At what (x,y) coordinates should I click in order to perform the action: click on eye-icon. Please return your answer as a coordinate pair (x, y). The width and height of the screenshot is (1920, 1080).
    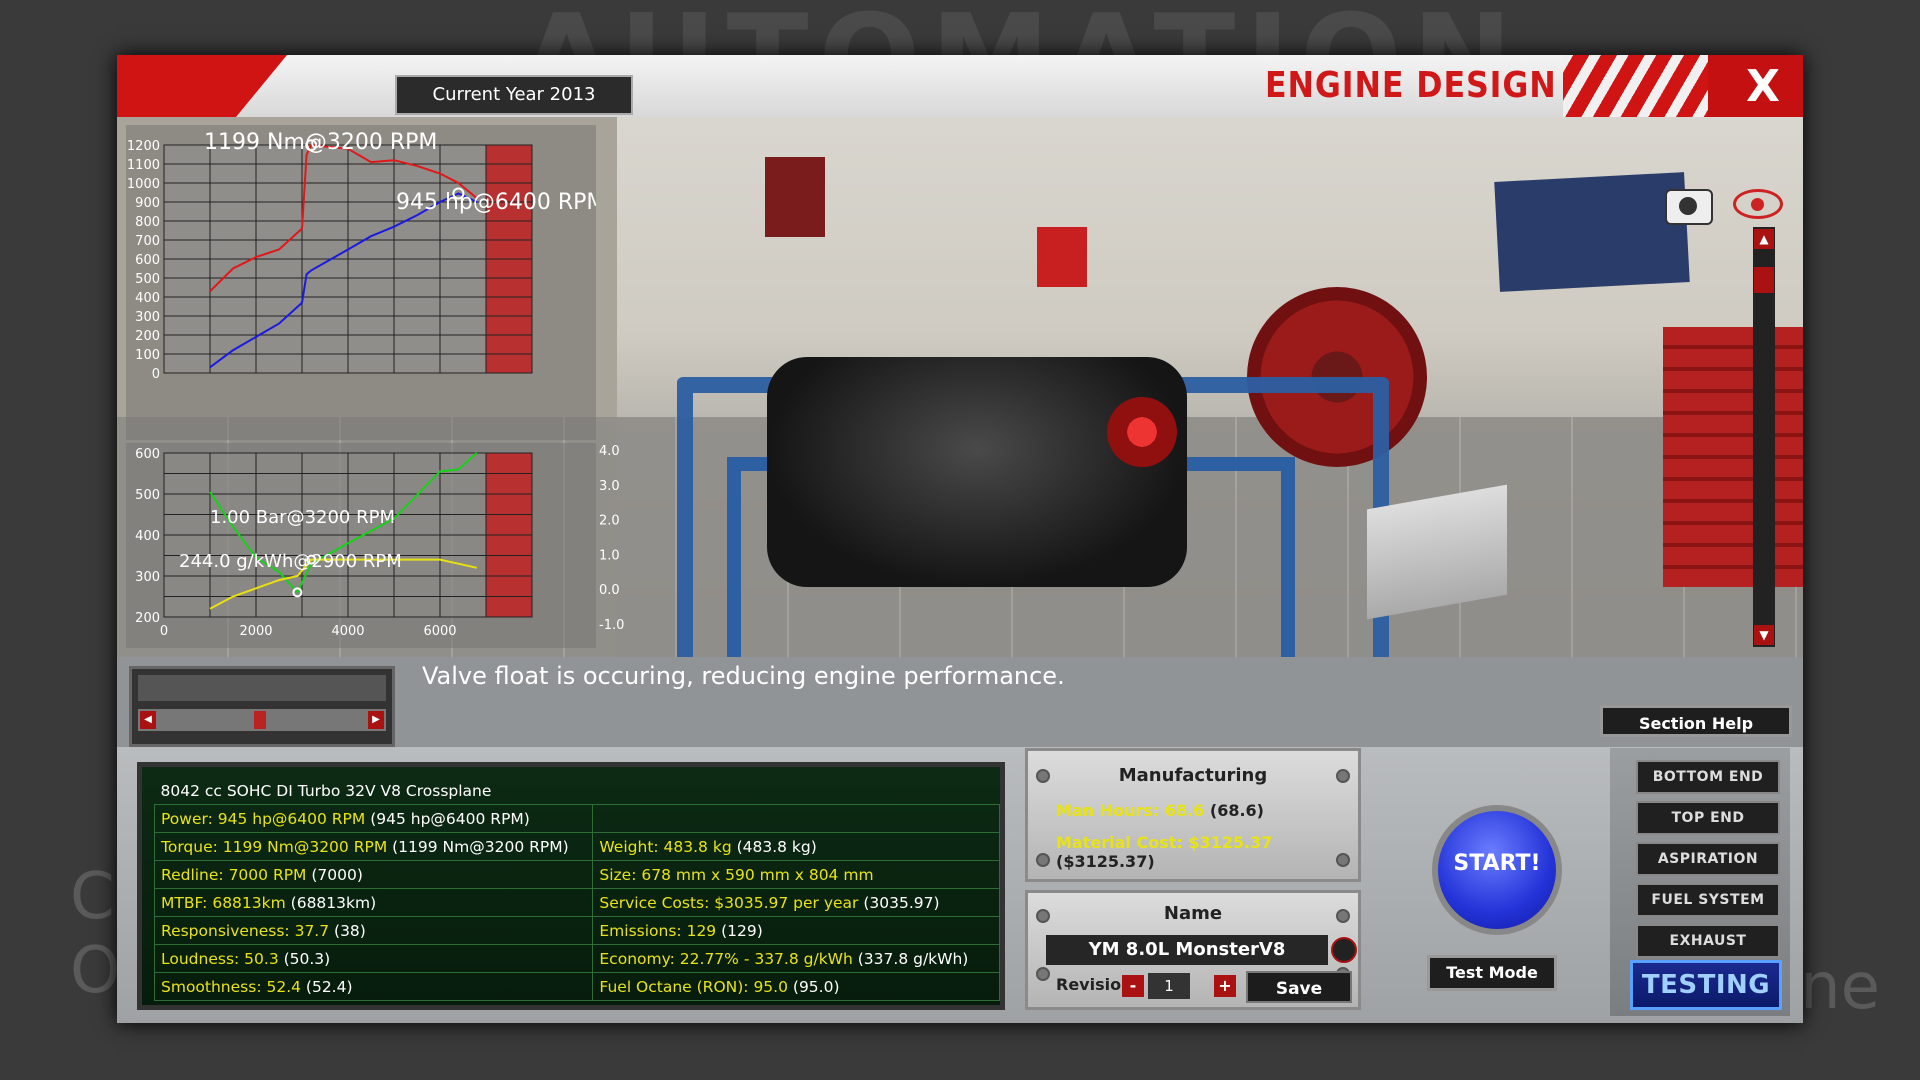
    Looking at the image, I should click on (1758, 204).